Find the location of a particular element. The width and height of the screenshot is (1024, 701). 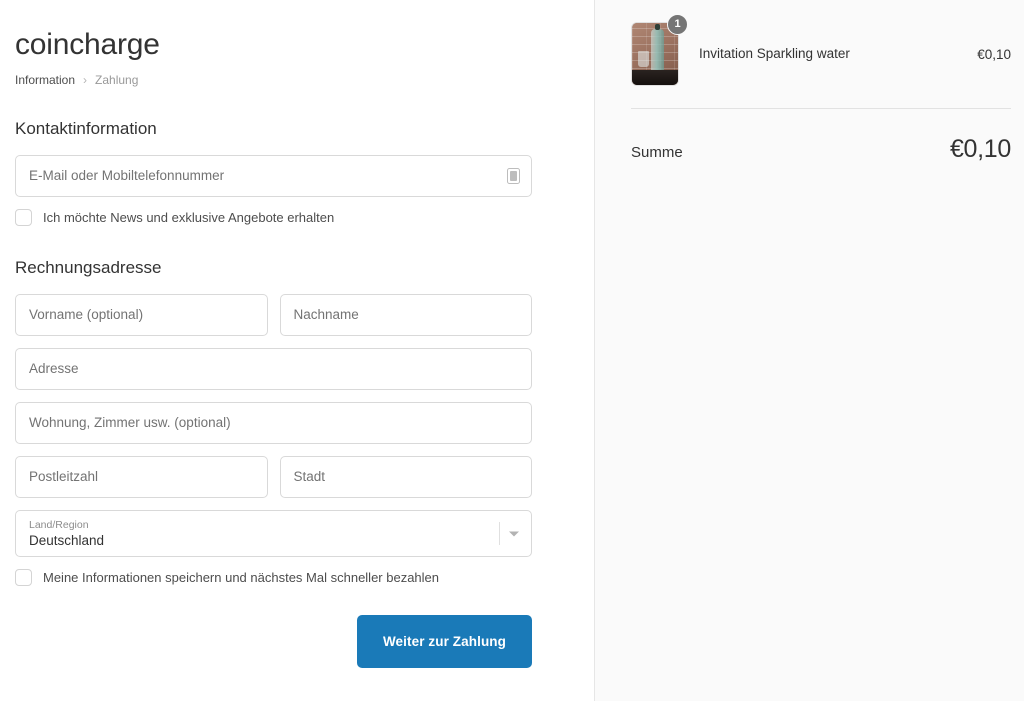

email-field-placeholder: E-Mail oder Mobiltelefonnummer is located at coordinates (127, 176).